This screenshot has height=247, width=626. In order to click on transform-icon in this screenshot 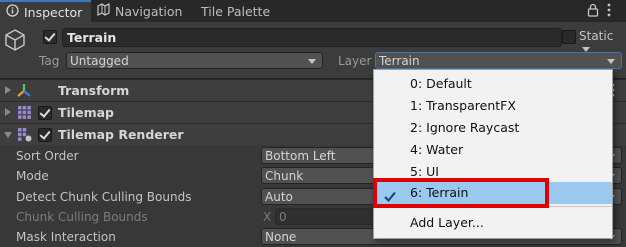, I will do `click(24, 92)`.